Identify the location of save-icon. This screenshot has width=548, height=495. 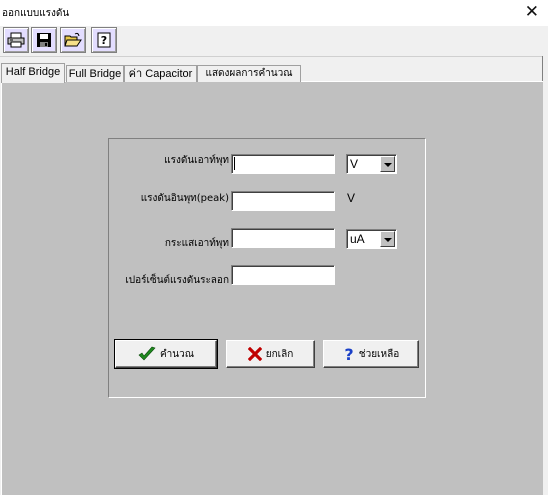
(44, 40).